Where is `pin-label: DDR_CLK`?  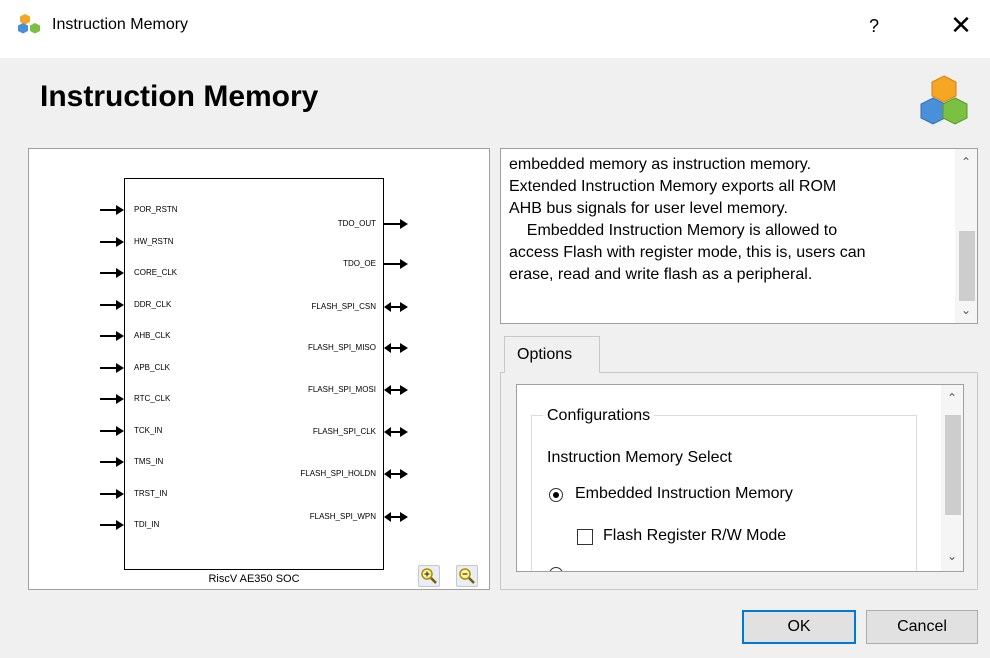
pin-label: DDR_CLK is located at coordinates (153, 304).